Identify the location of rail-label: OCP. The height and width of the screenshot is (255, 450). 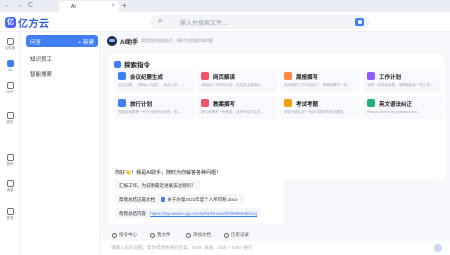
(10, 92).